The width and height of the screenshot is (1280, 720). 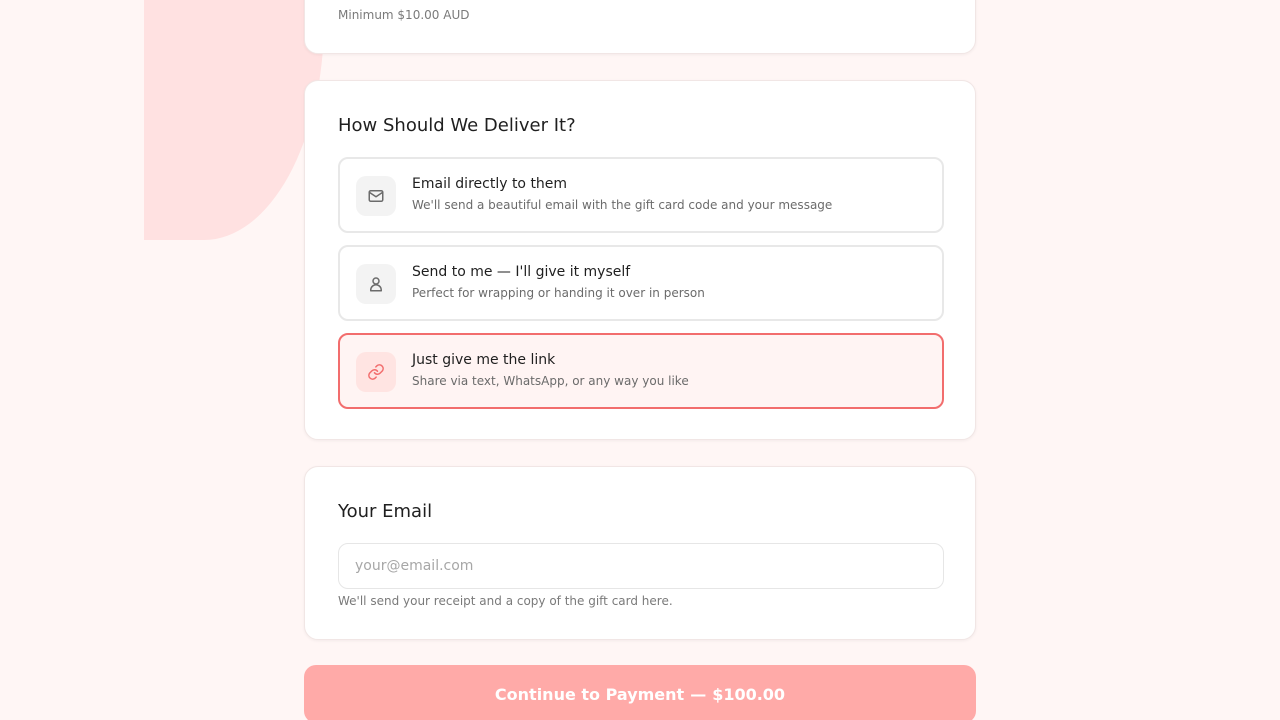 I want to click on user-icon, so click(x=376, y=284).